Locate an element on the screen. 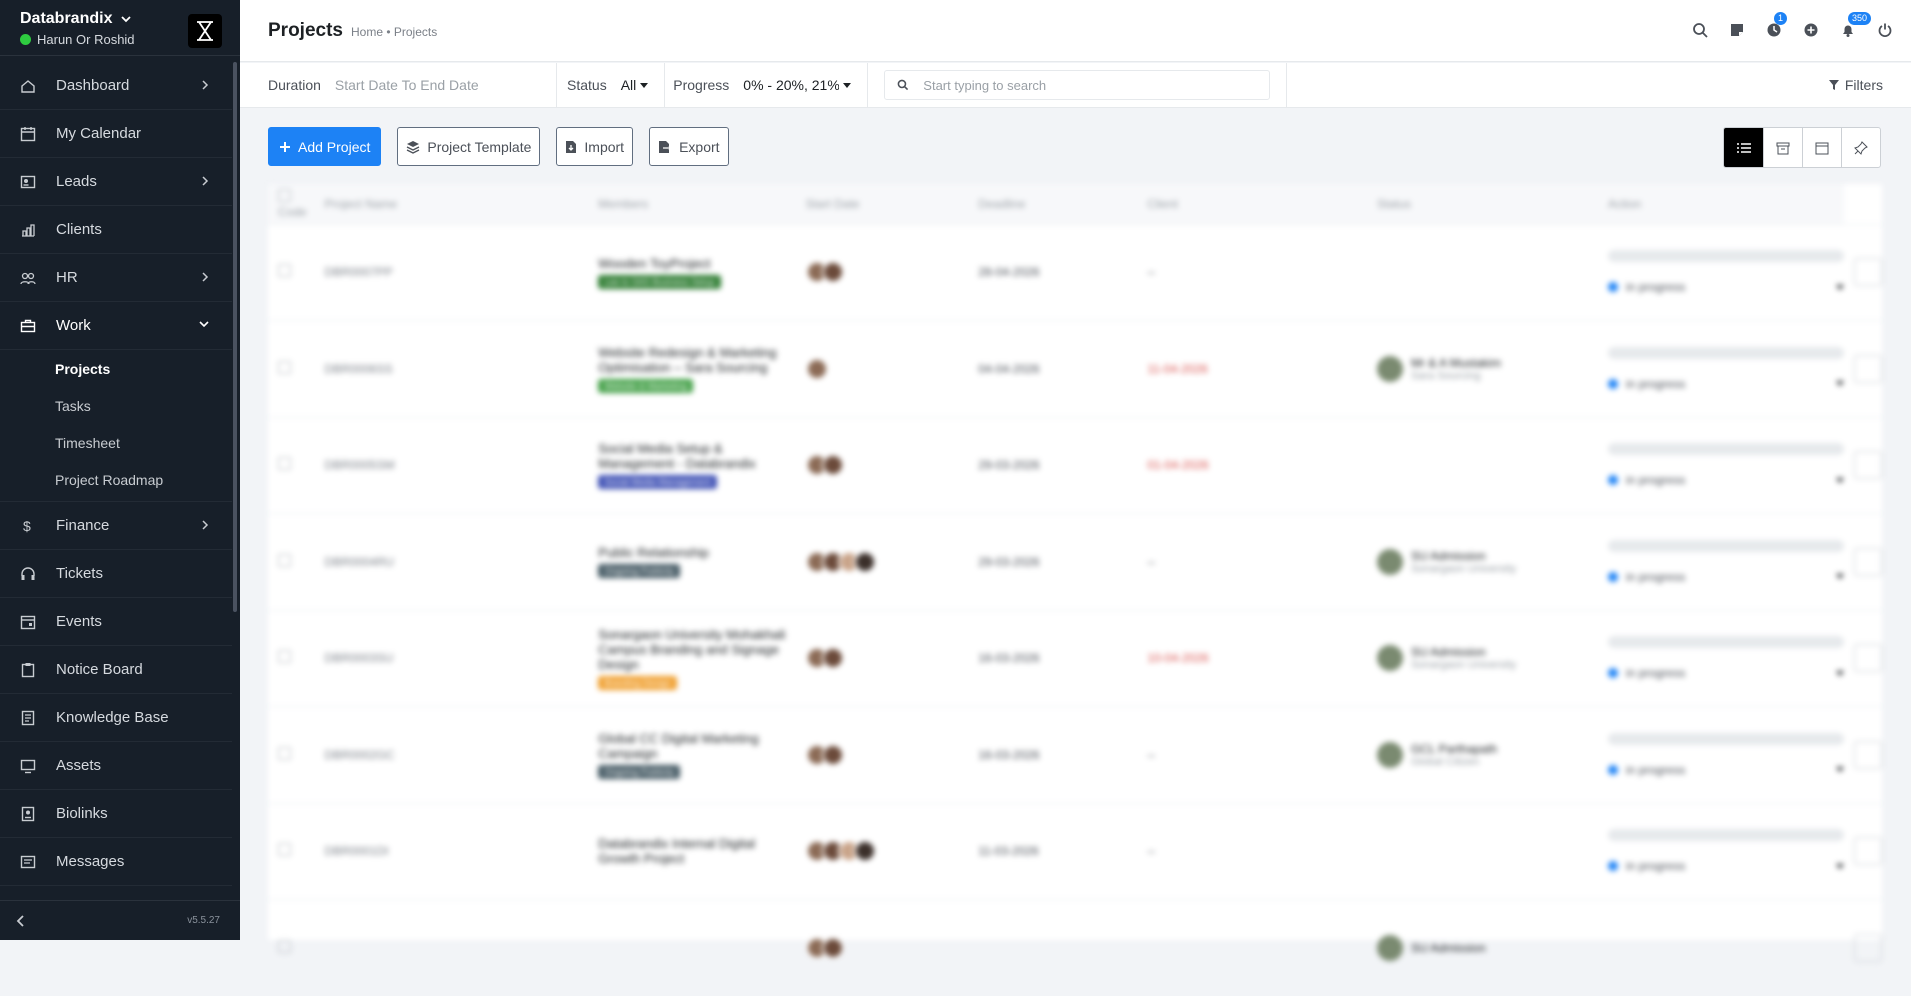 The image size is (1911, 996). status-select: All is located at coordinates (629, 85).